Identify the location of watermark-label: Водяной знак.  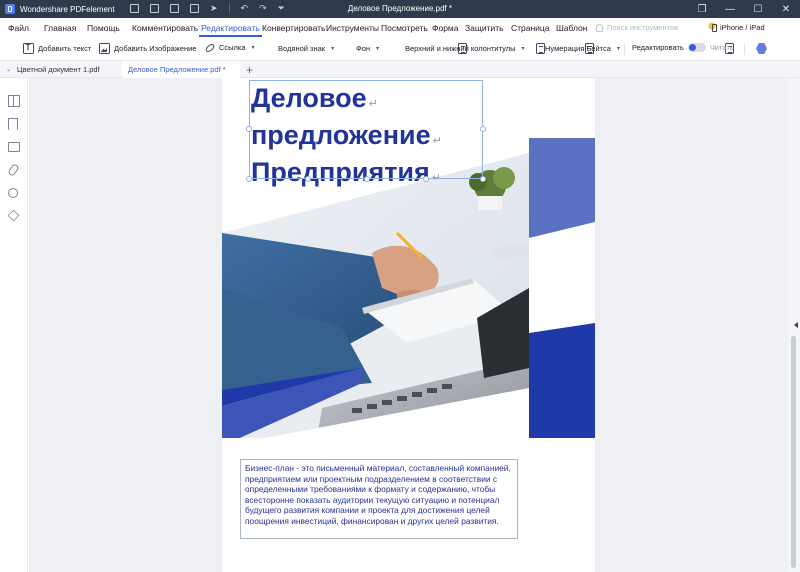
(302, 48).